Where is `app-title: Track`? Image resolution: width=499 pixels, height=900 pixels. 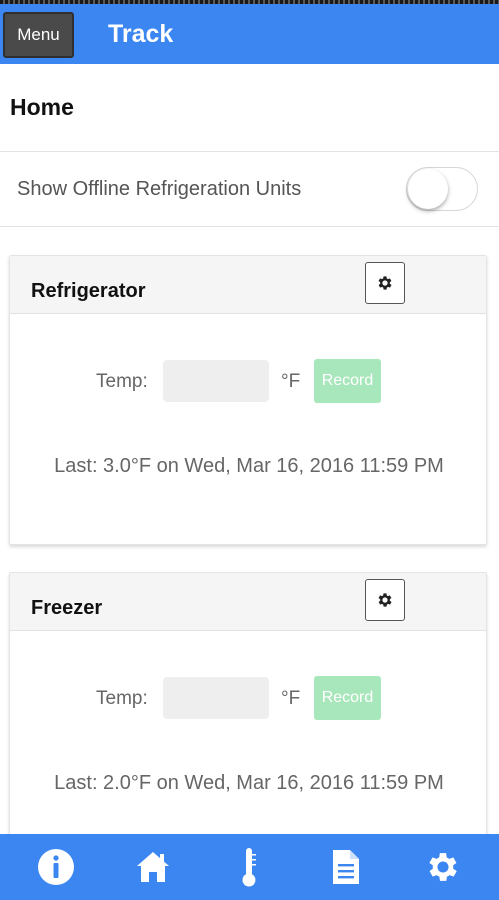 app-title: Track is located at coordinates (141, 34).